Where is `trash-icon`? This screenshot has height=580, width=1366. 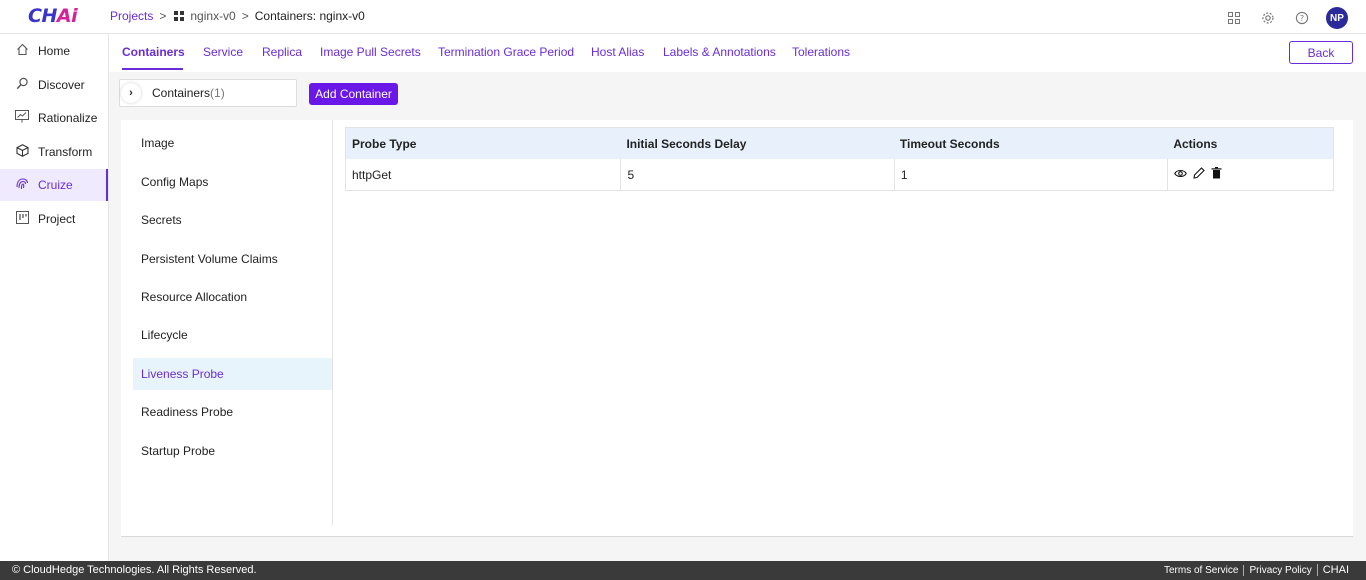
trash-icon is located at coordinates (1216, 174).